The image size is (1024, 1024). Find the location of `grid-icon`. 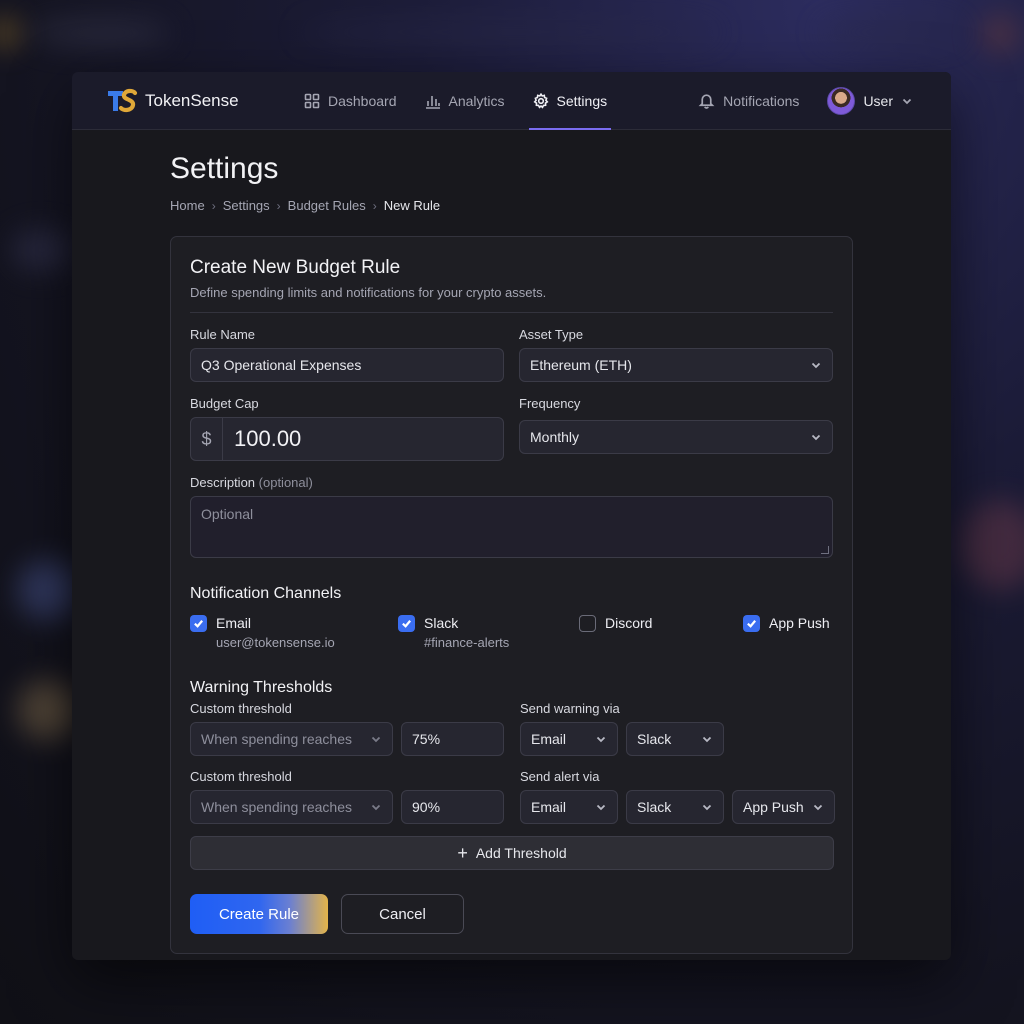

grid-icon is located at coordinates (312, 100).